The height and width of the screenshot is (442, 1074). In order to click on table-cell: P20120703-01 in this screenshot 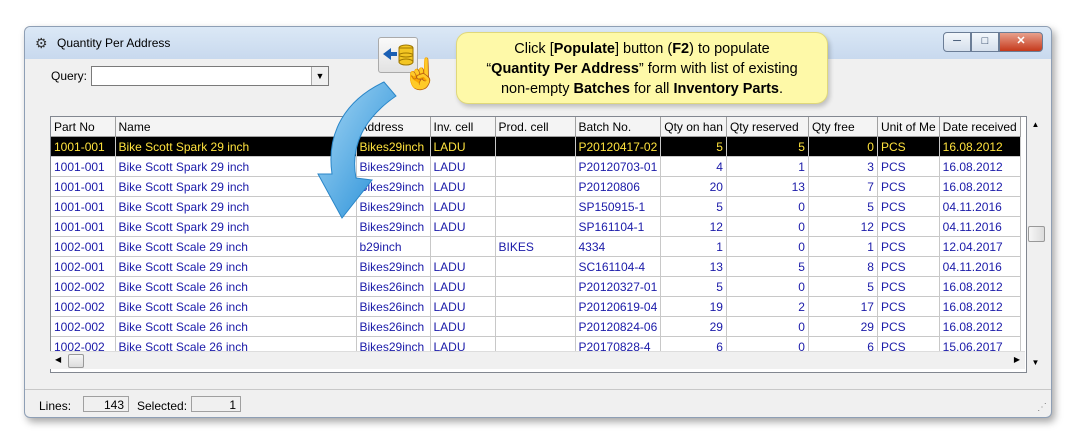, I will do `click(618, 166)`.